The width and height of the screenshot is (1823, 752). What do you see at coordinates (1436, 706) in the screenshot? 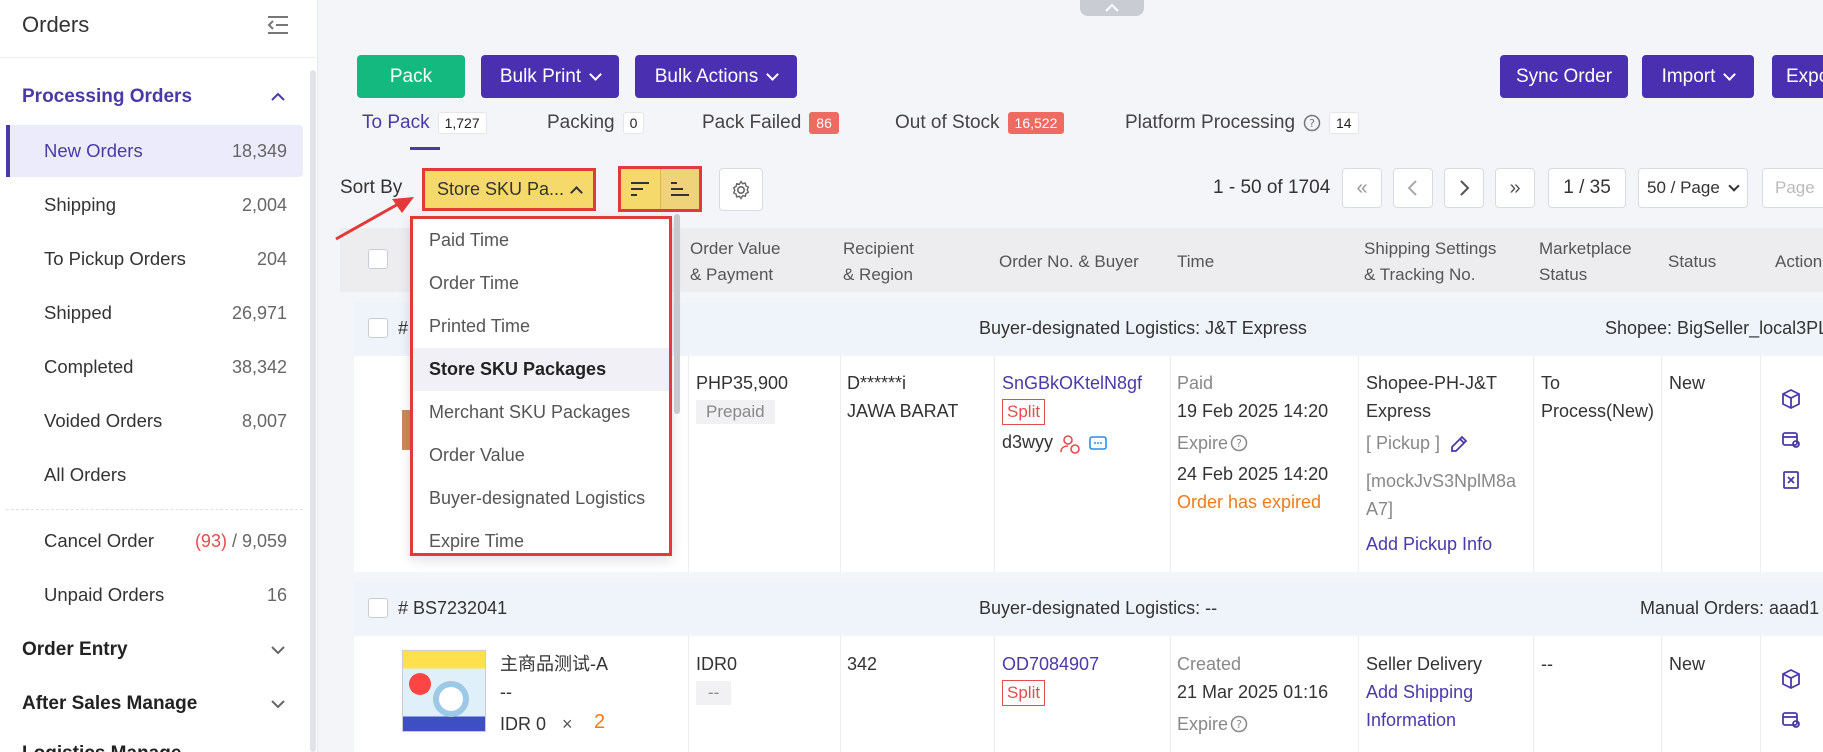
I see `add-shipping-info-link: Add Shipping Information` at bounding box center [1436, 706].